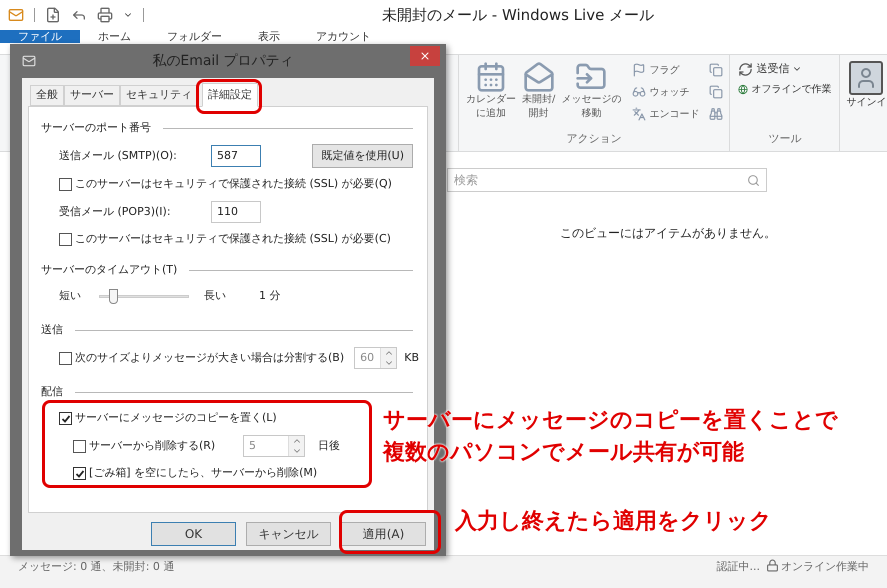 This screenshot has height=588, width=887. Describe the element at coordinates (785, 69) in the screenshot. I see `send-receive-button: 送受信` at that location.